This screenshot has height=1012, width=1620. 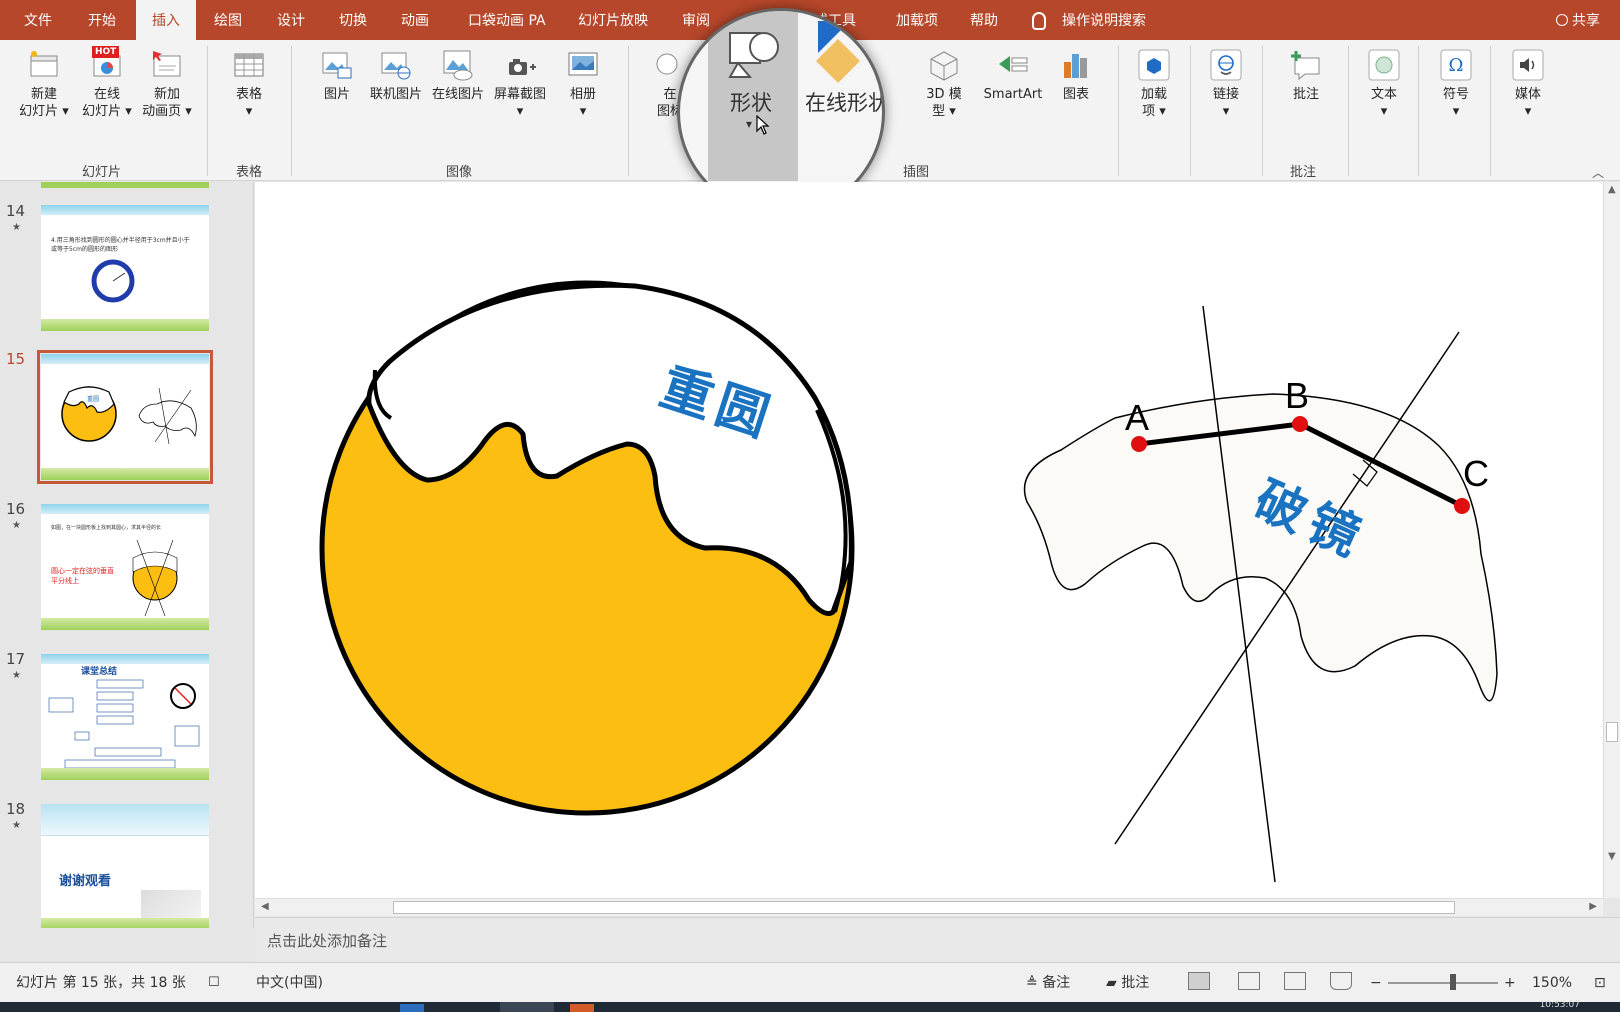 What do you see at coordinates (125, 268) in the screenshot?
I see `slide-thumbnail-14: 4.用三角形找到圆形的圆心并半径用于3cm并且小于 或等于5cm的圆形的图形` at bounding box center [125, 268].